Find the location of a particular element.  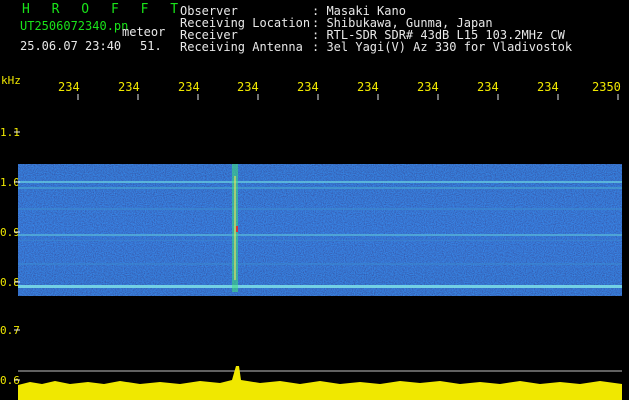

level-trace is located at coordinates (320, 392).